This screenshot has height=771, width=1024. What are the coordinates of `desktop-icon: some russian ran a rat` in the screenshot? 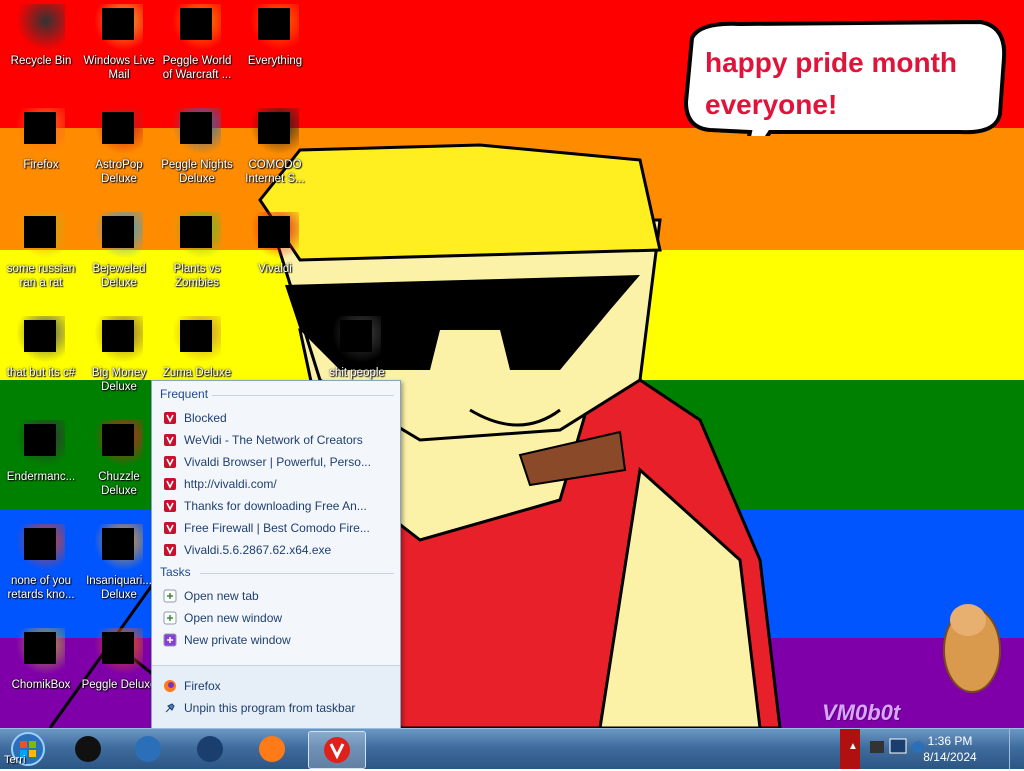 It's located at (41, 251).